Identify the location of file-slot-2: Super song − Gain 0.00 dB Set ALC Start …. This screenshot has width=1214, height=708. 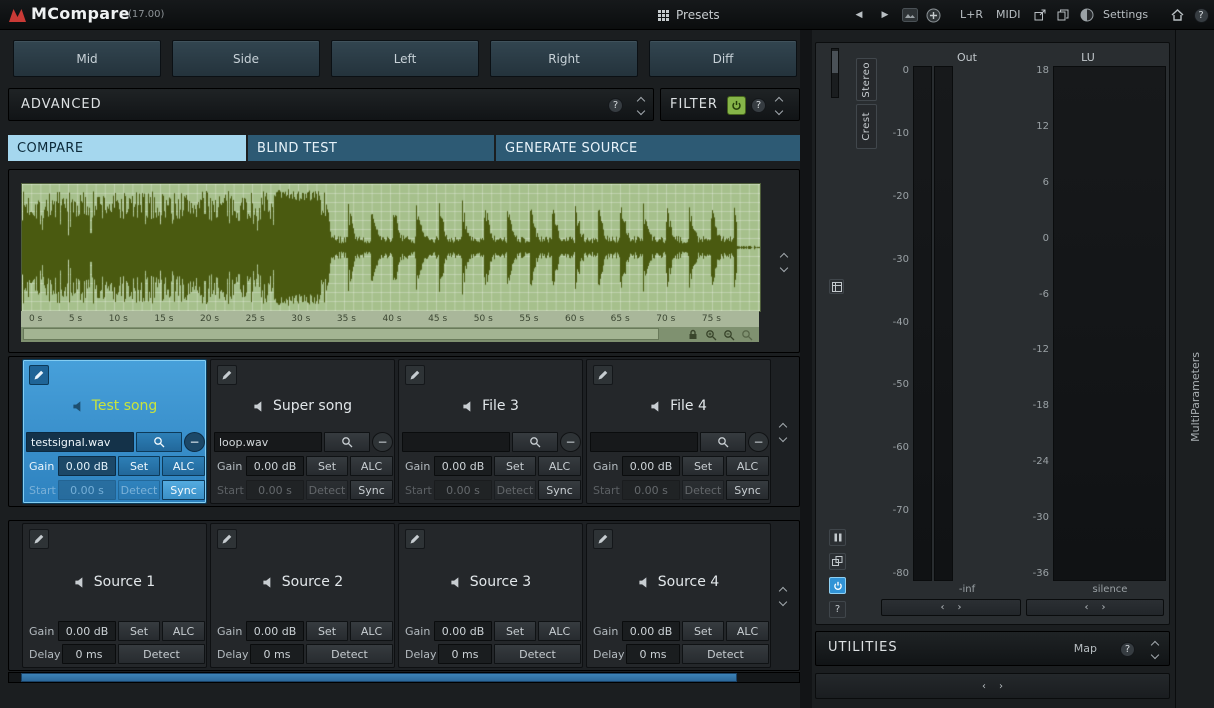
(302, 431).